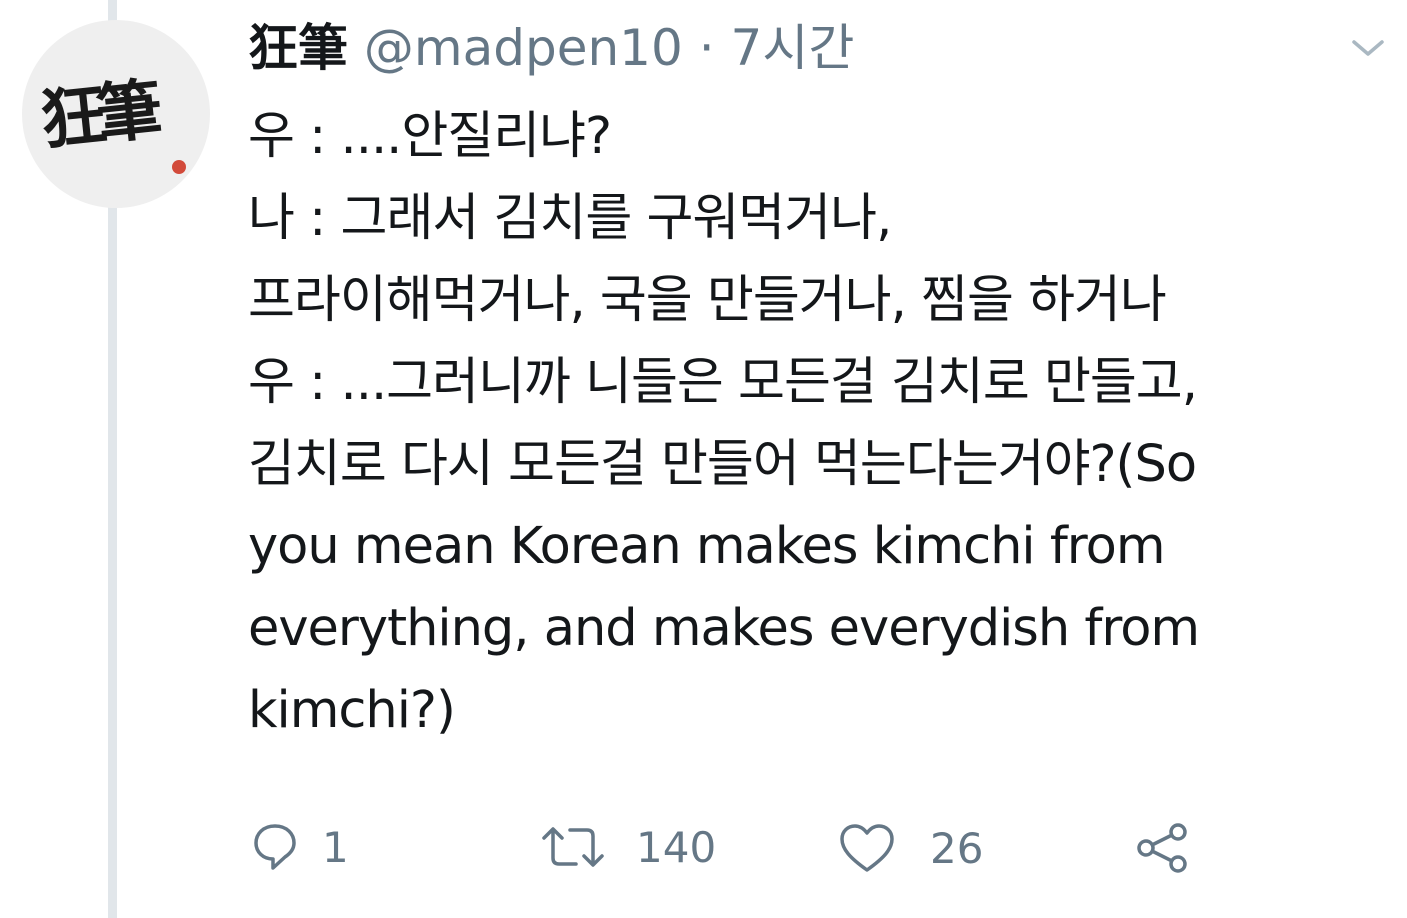 This screenshot has width=1407, height=918. Describe the element at coordinates (957, 848) in the screenshot. I see `like-count: 26` at that location.